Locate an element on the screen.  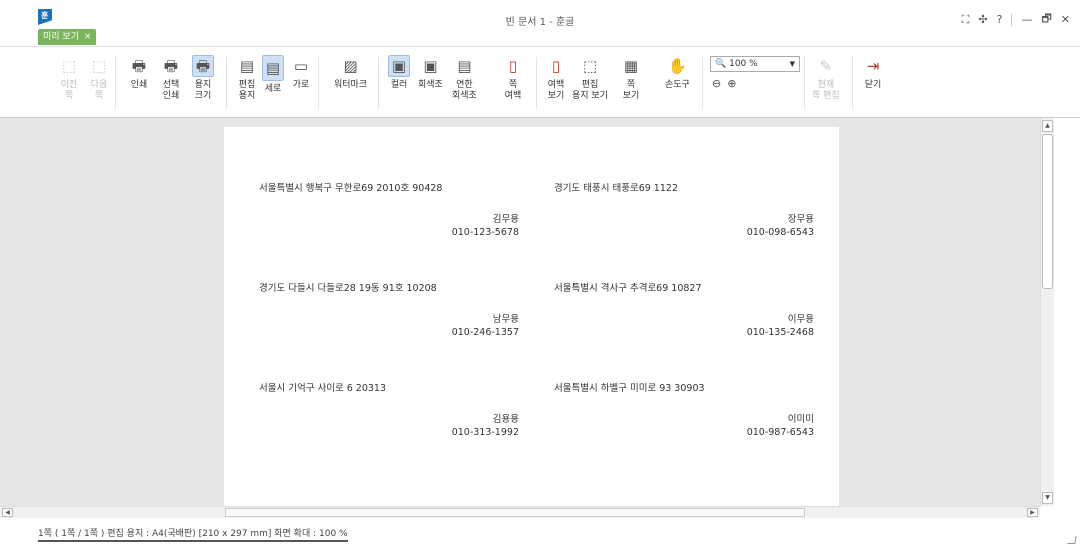
grayscale-button: ▣ 회색조 is located at coordinates (430, 73).